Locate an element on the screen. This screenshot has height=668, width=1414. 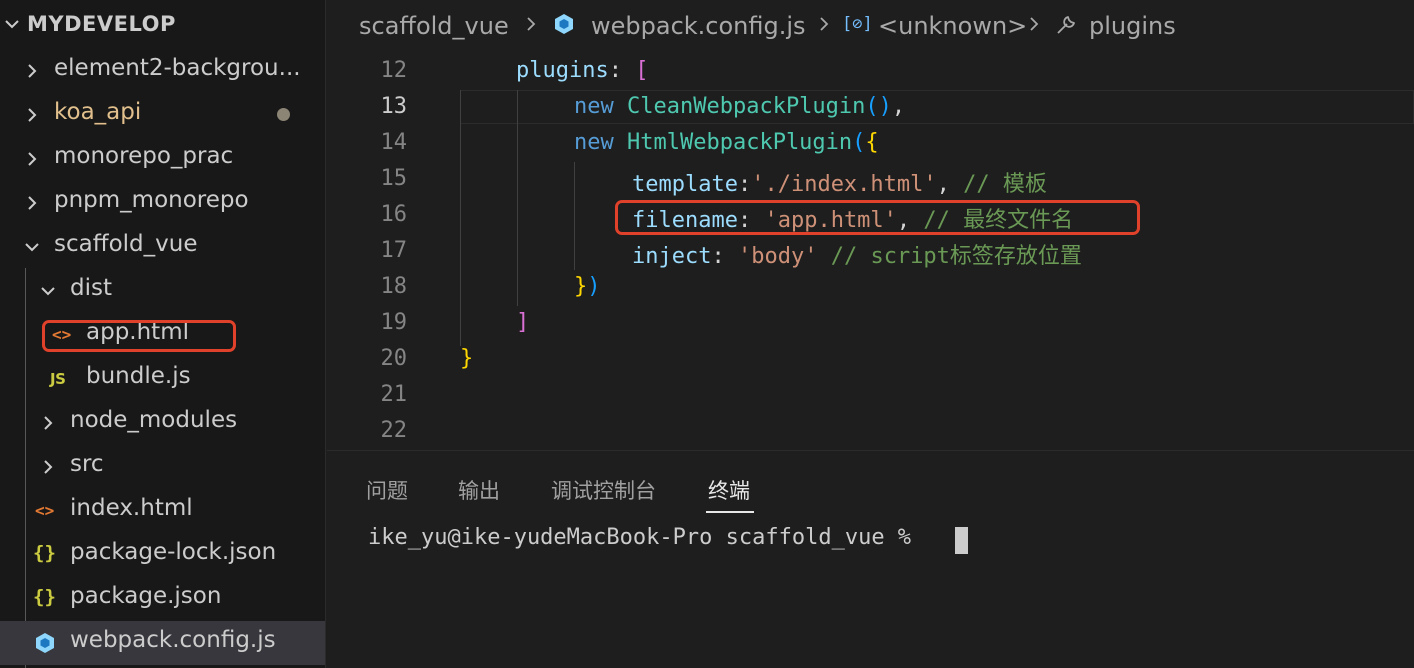
line-number: 22 is located at coordinates (394, 430).